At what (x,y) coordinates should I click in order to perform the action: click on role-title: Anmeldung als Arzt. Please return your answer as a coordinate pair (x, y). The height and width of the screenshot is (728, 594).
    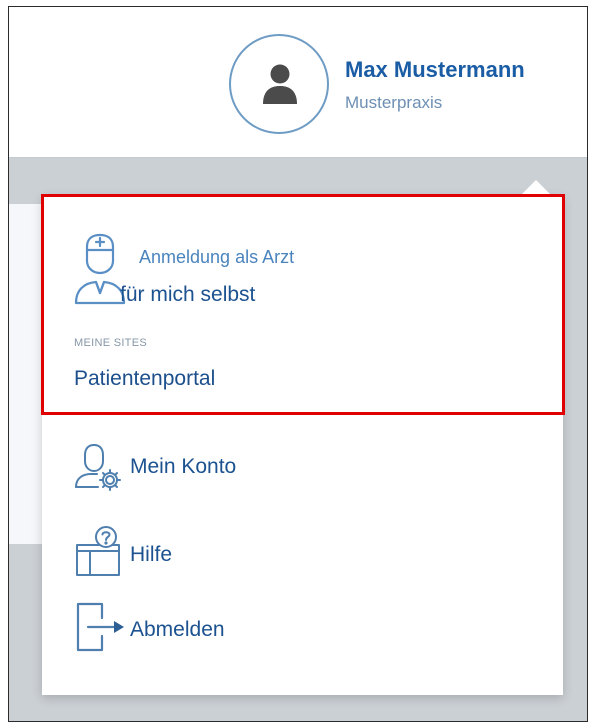
    Looking at the image, I should click on (217, 257).